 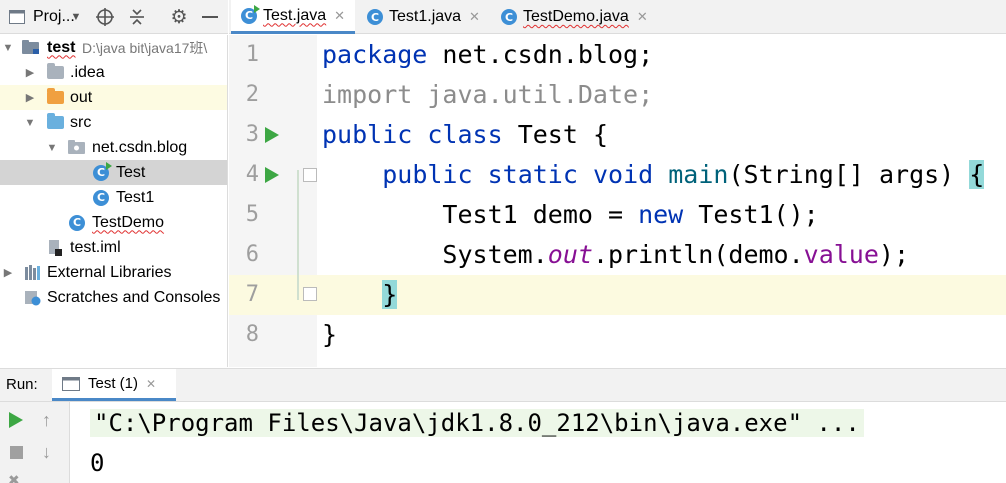 I want to click on project-panel-header: Proj... ▼ ⚙, so click(x=114, y=17).